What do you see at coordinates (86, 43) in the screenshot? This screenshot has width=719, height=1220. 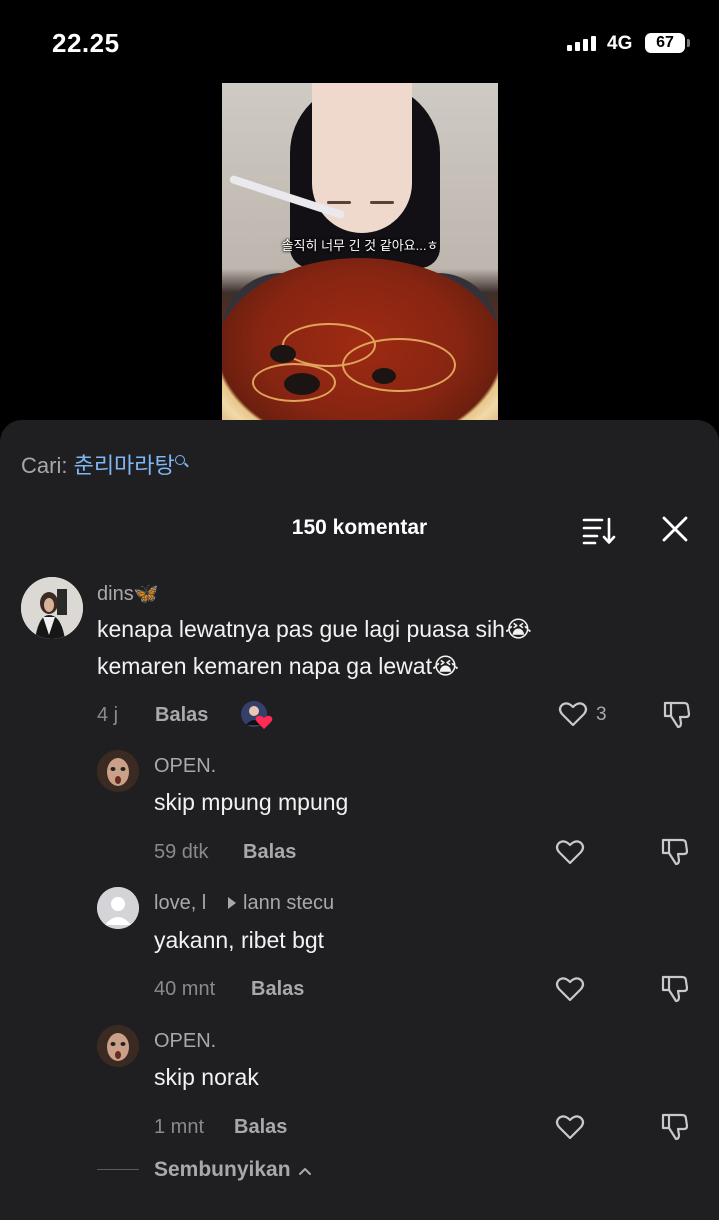 I see `status-time: 22.25` at bounding box center [86, 43].